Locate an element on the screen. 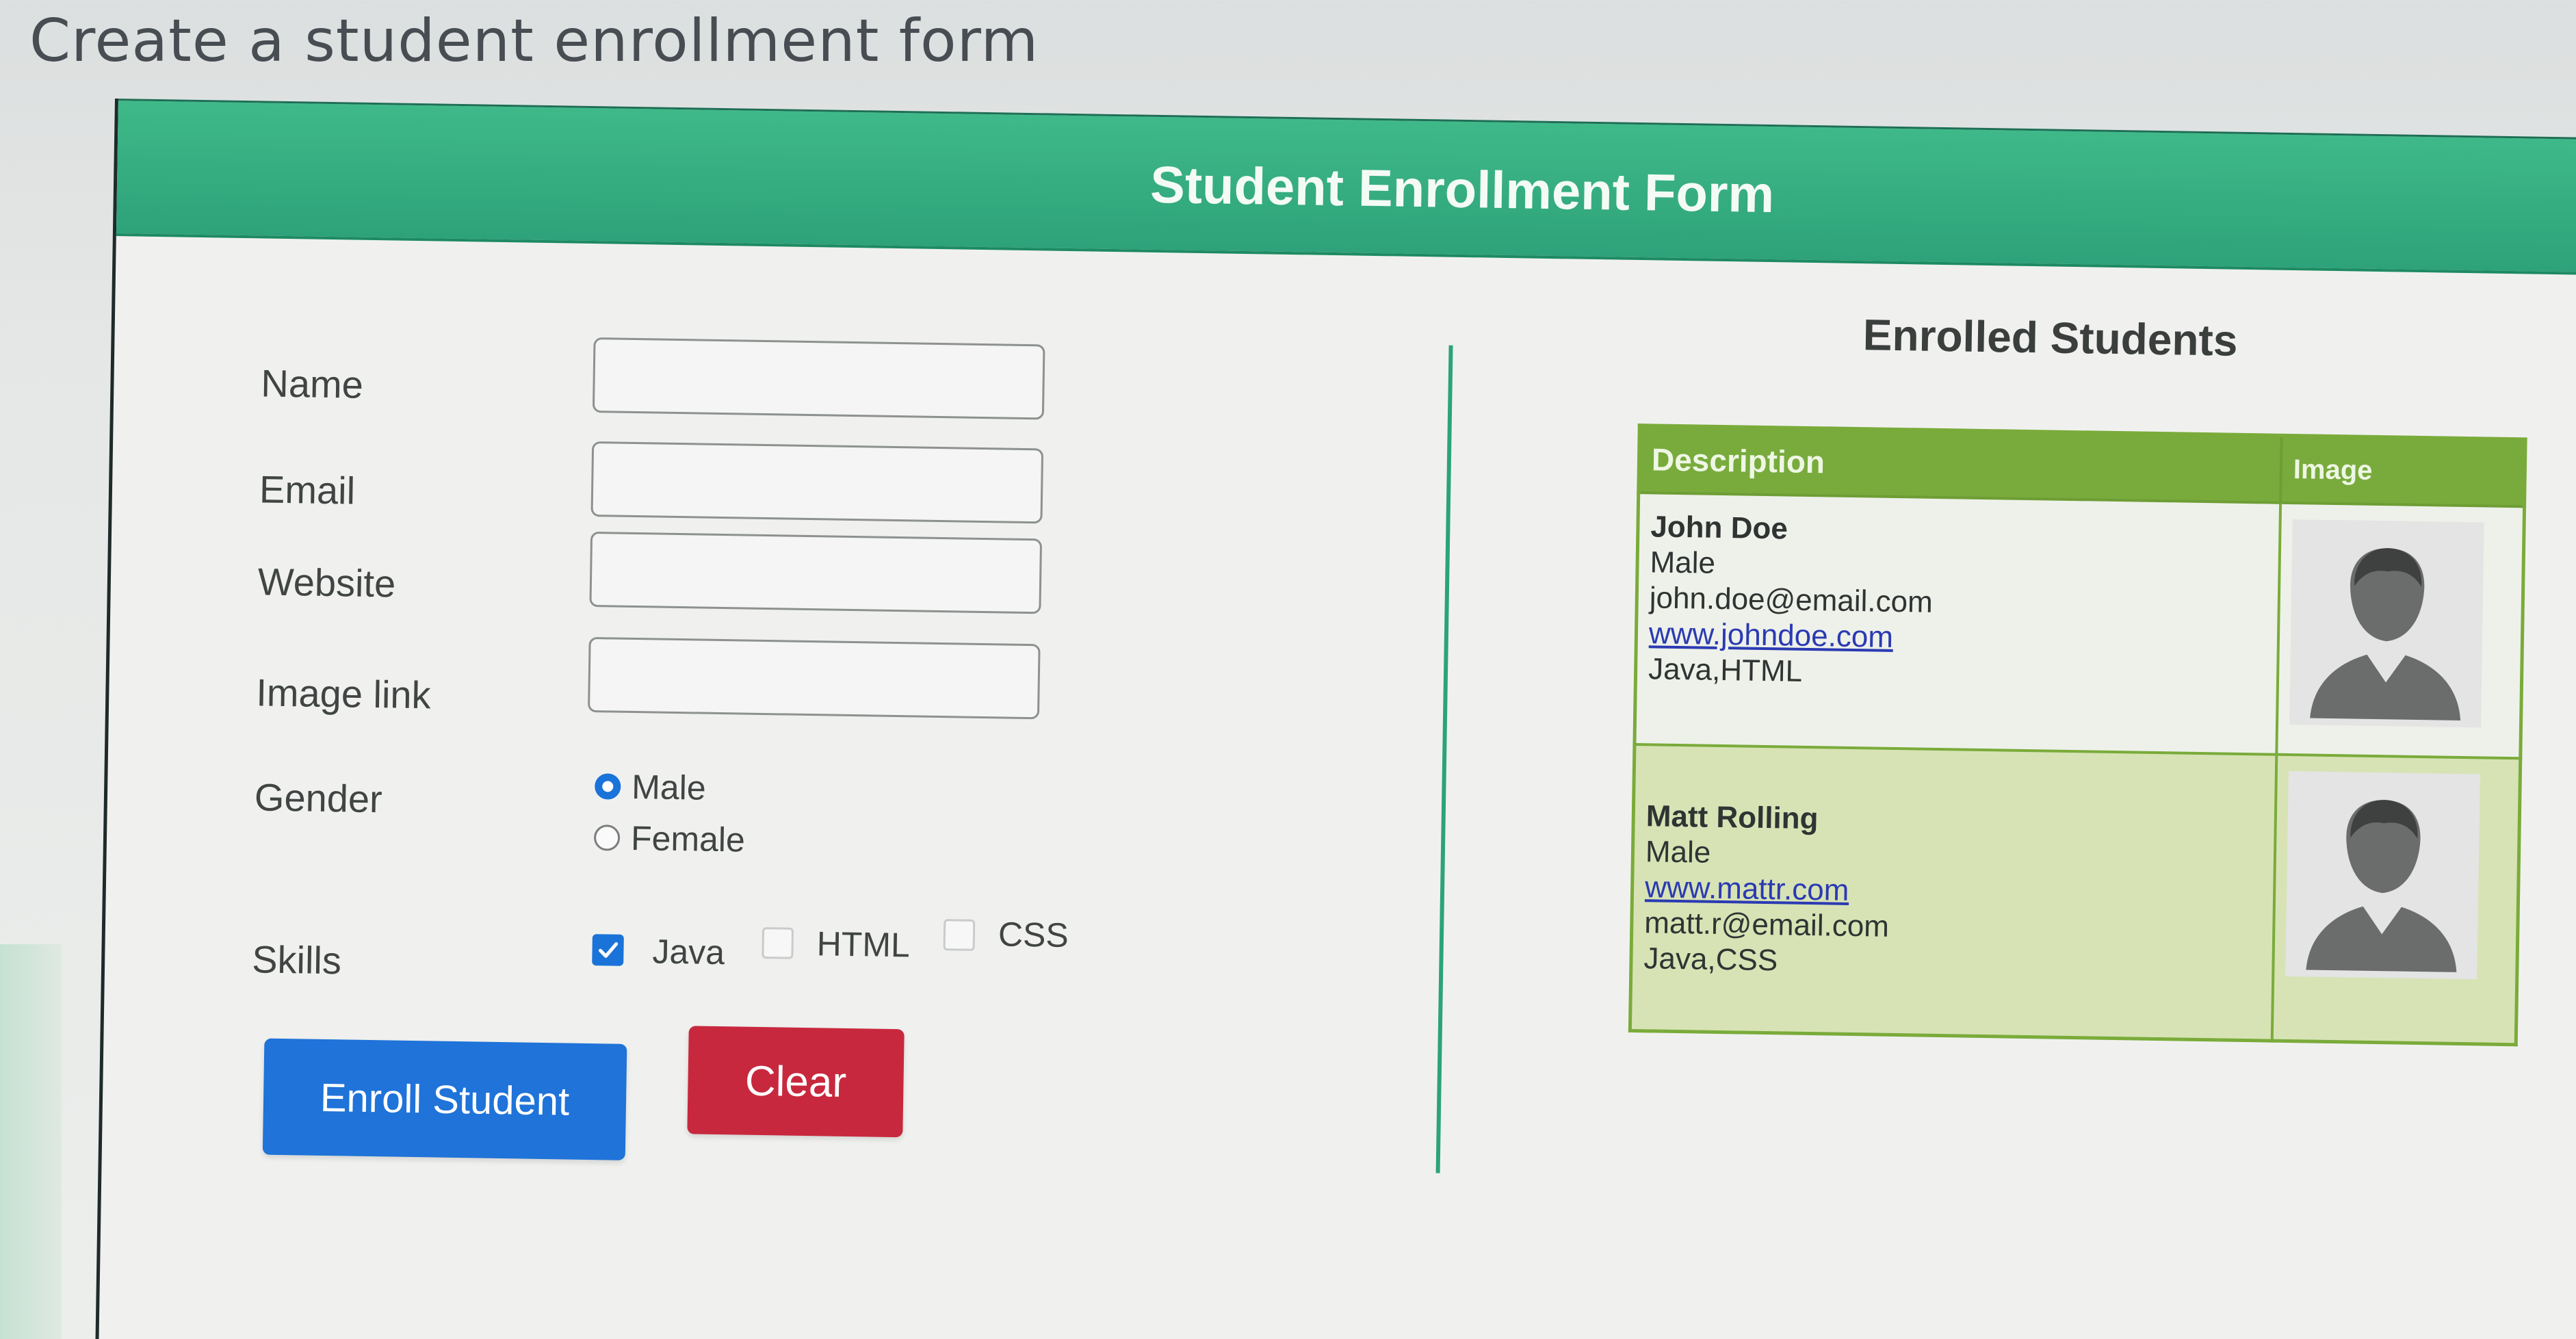 The width and height of the screenshot is (2576, 1339). form-banner: Student Enrollment Form is located at coordinates (1346, 187).